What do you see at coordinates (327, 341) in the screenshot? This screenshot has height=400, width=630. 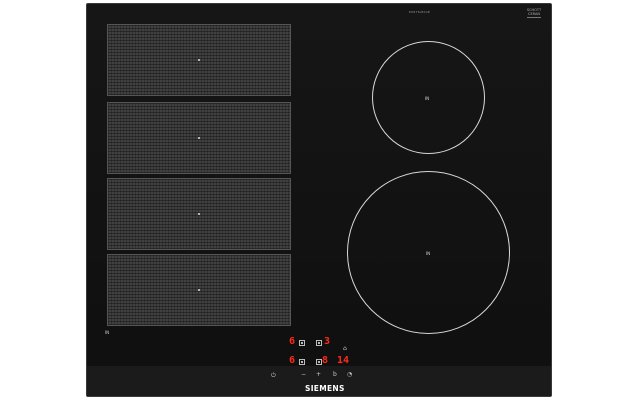 I see `power-level-display-2: 3` at bounding box center [327, 341].